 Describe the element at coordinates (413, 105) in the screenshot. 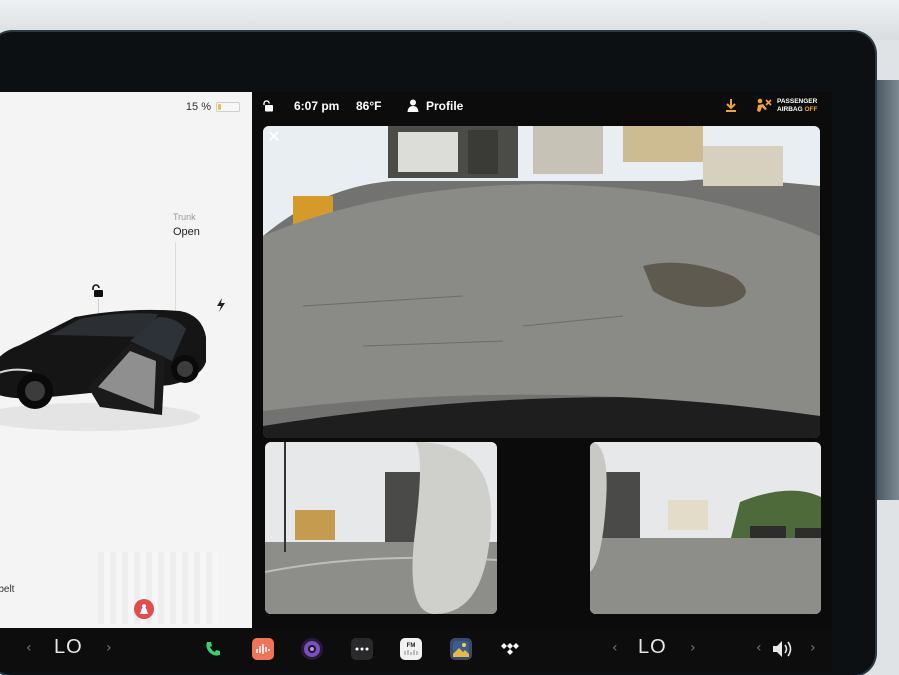

I see `profile-icon` at that location.